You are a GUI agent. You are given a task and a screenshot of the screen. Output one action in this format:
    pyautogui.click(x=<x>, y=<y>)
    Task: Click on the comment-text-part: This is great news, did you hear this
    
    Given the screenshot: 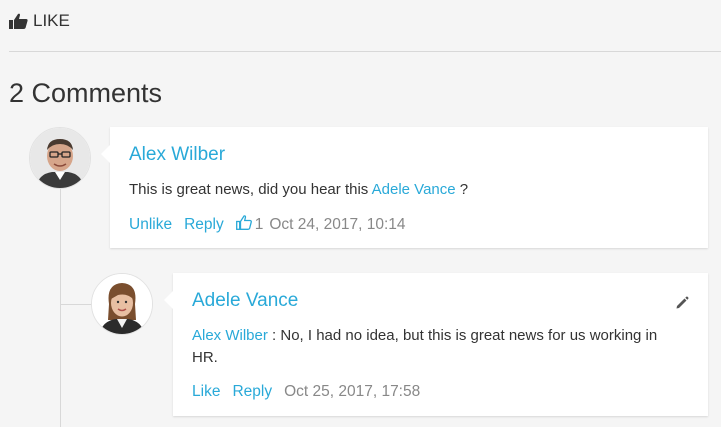 What is the action you would take?
    pyautogui.click(x=249, y=189)
    